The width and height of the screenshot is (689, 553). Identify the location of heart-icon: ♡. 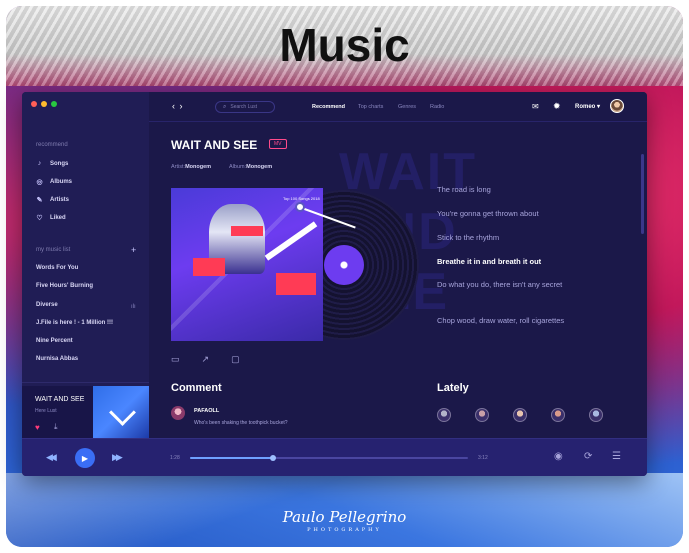
(39, 218).